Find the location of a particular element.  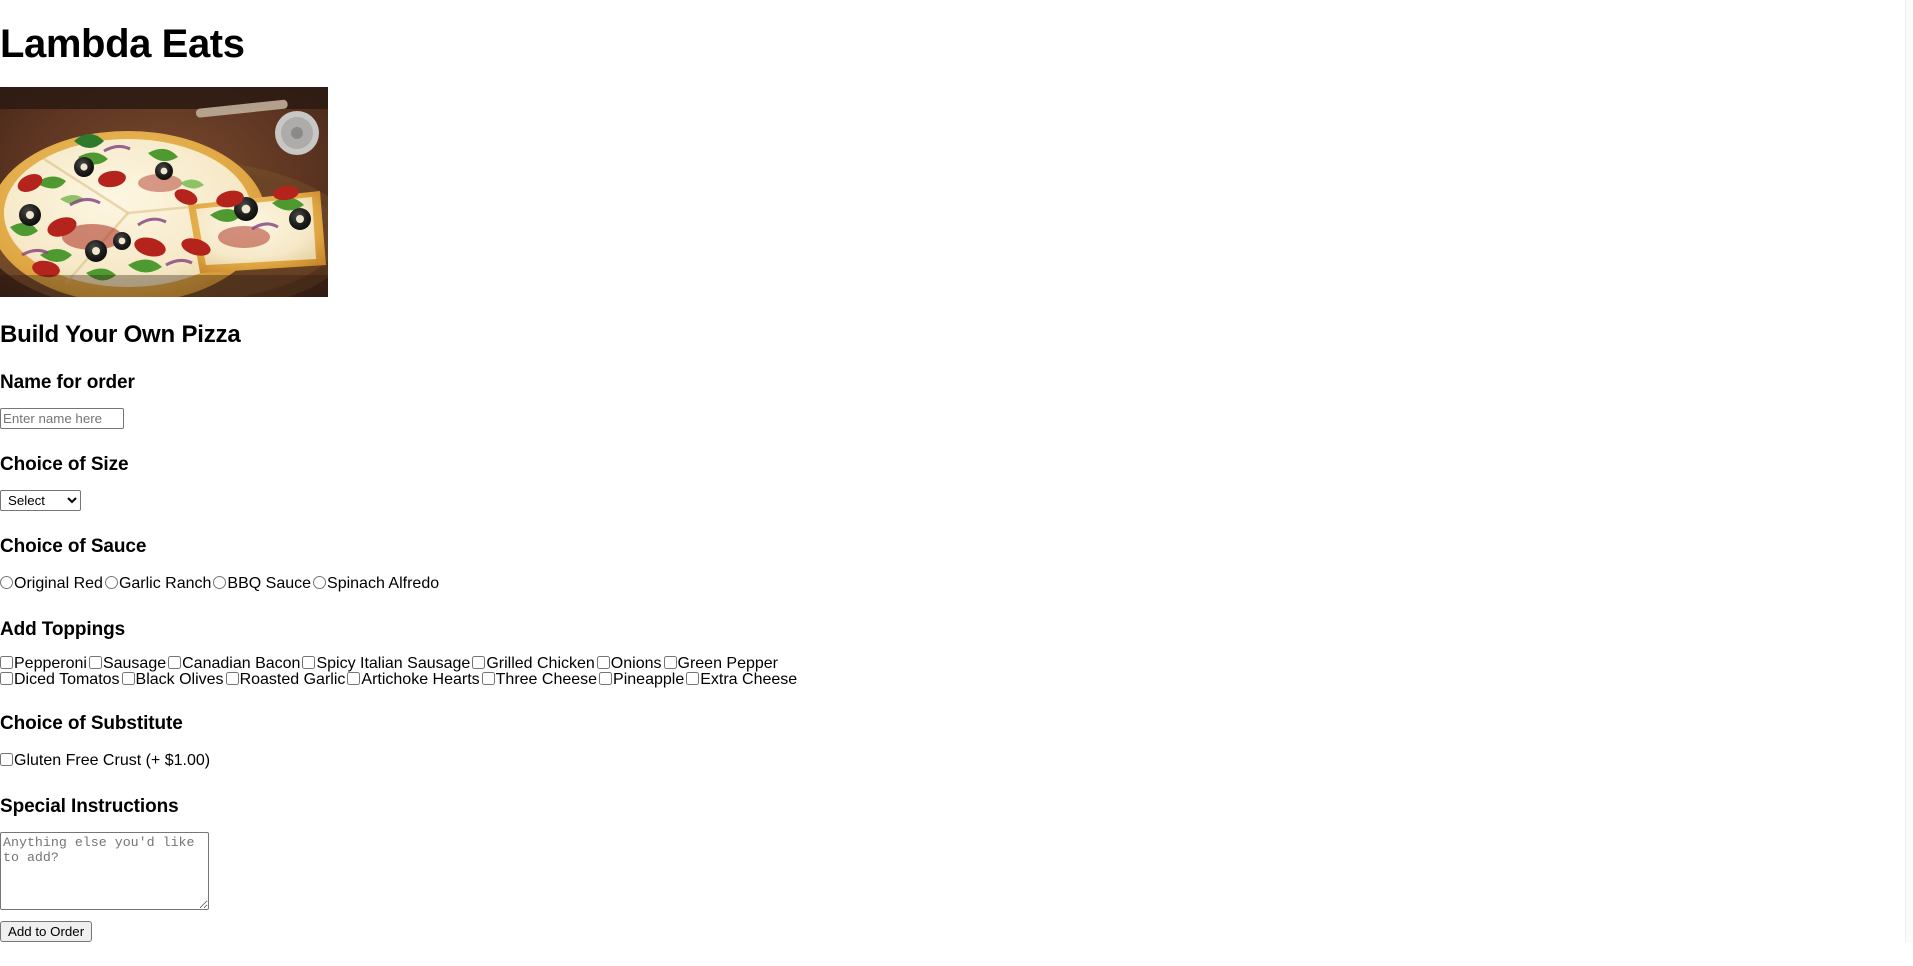

substitute-option-gluten-free-crust-1-00-input is located at coordinates (6, 759).